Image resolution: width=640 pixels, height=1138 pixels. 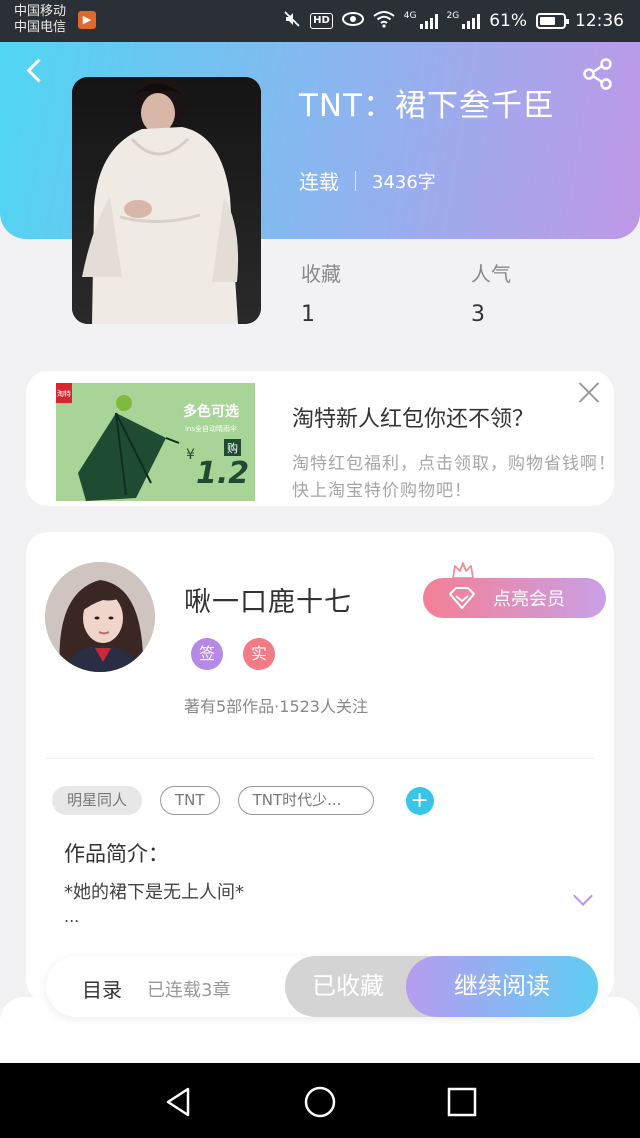 I want to click on tag-list: 明星同人 TNT TNT时代少... +, so click(x=243, y=800).